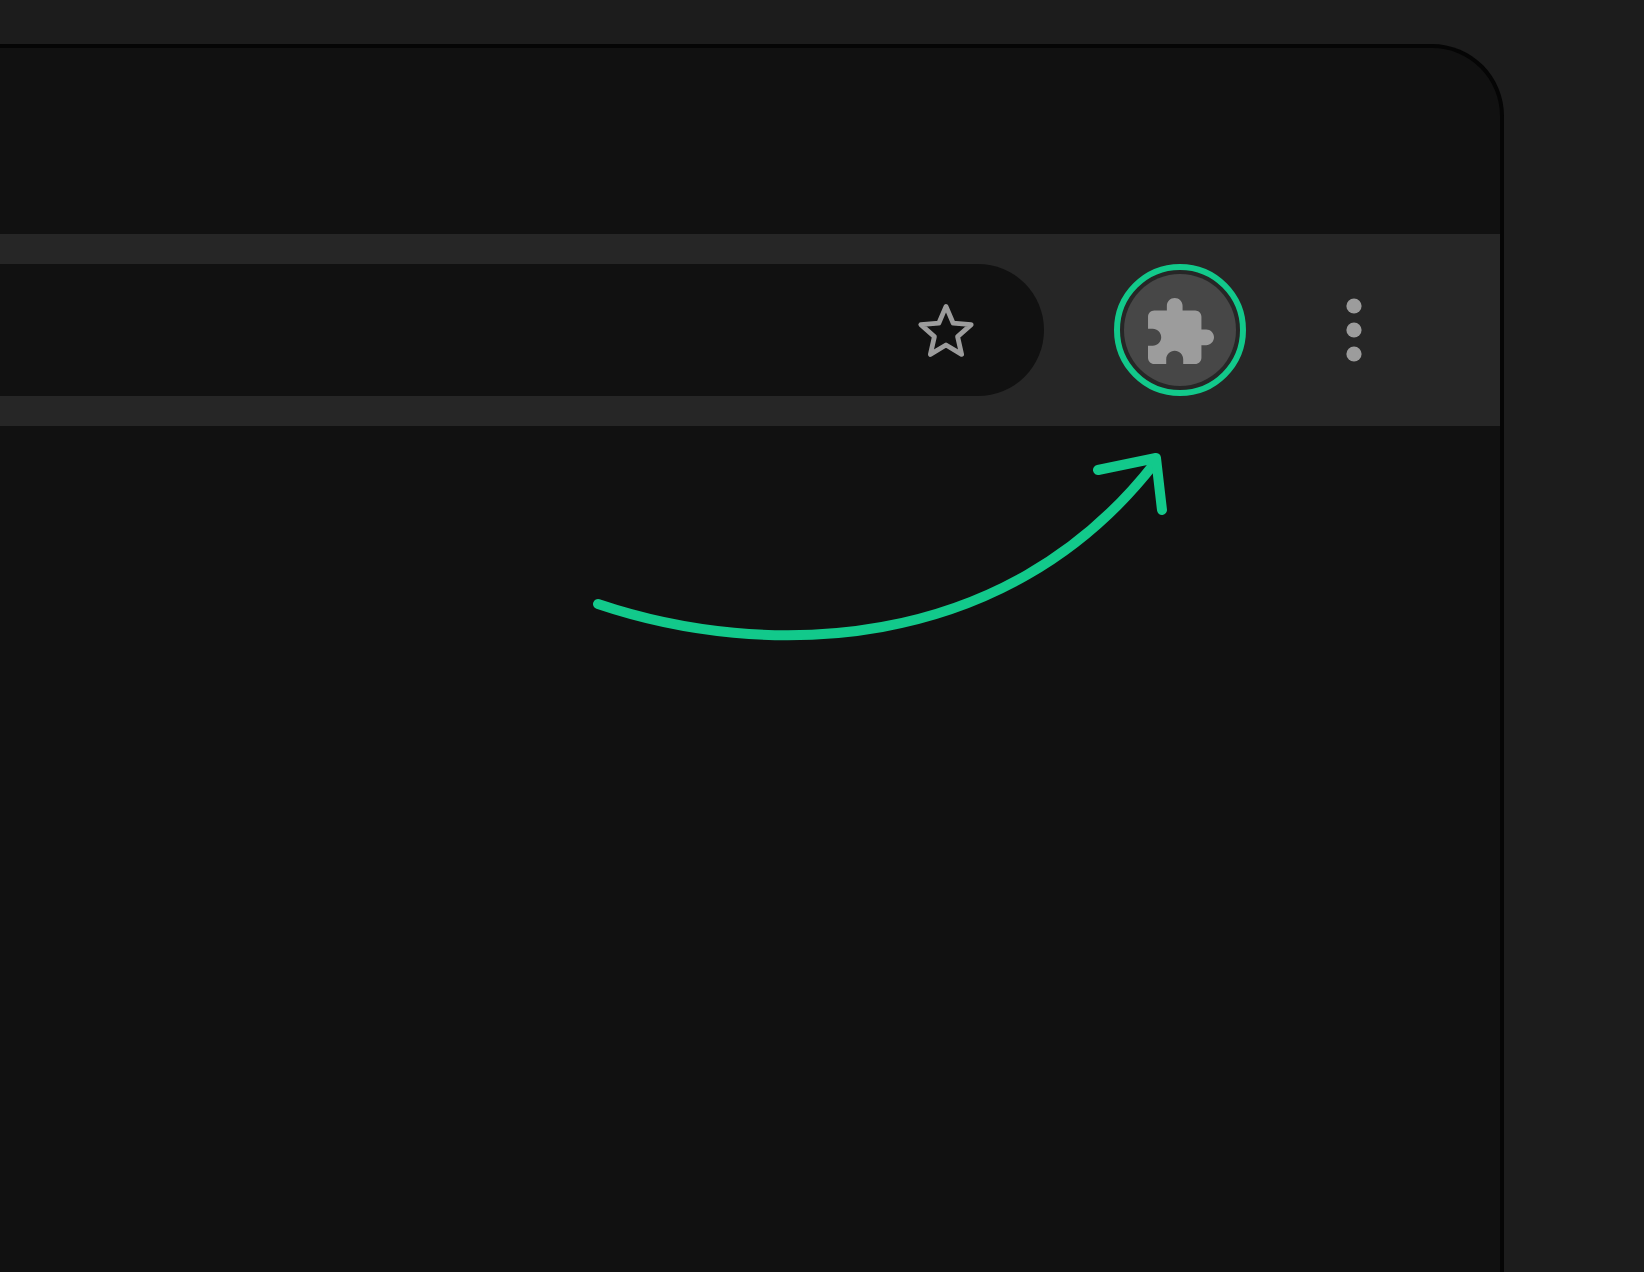 The image size is (1644, 1272). Describe the element at coordinates (1180, 330) in the screenshot. I see `puzzle-icon` at that location.